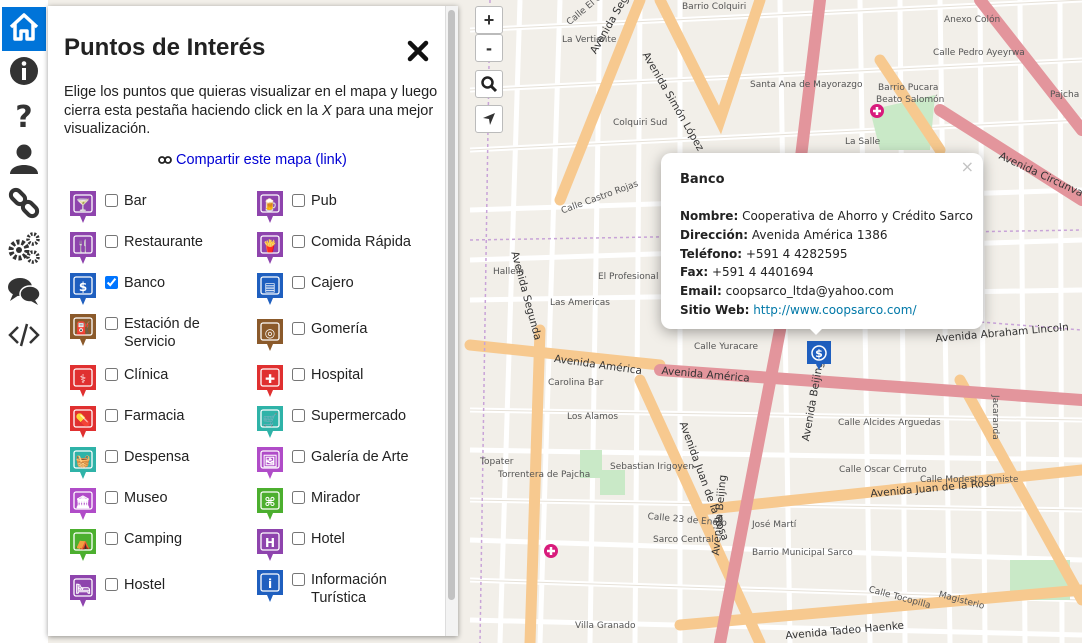 The width and height of the screenshot is (1082, 643). Describe the element at coordinates (328, 539) in the screenshot. I see `poi-label: Hotel` at that location.